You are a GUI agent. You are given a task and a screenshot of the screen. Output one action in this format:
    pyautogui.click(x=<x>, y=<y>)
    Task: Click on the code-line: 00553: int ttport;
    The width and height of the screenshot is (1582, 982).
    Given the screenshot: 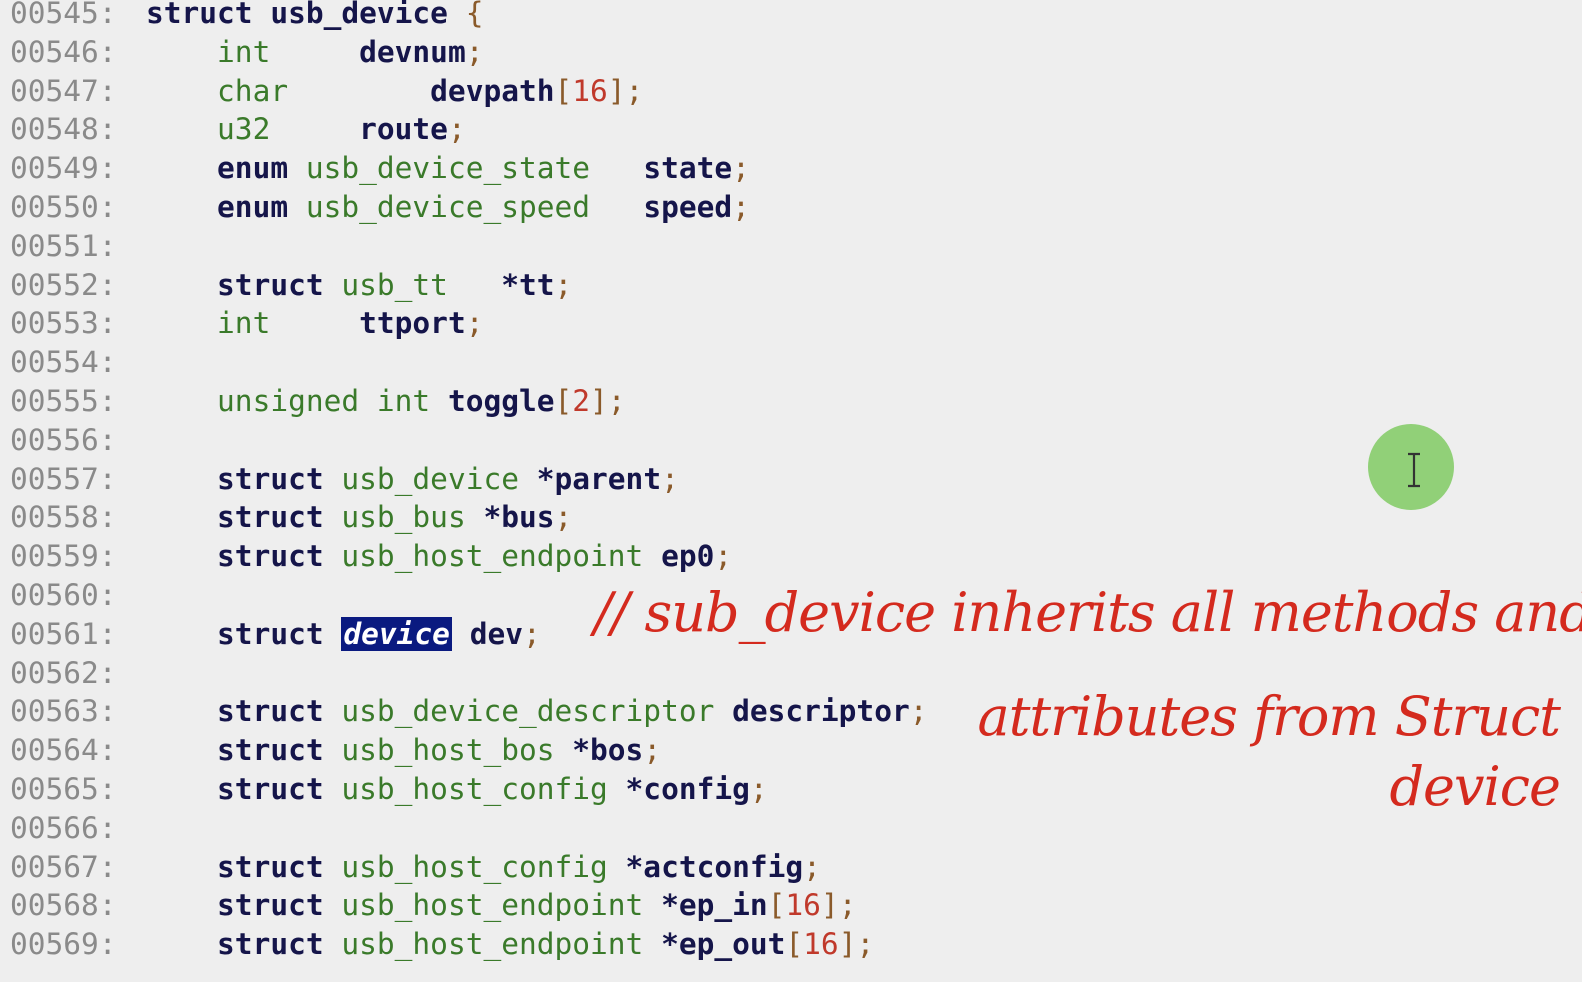 What is the action you would take?
    pyautogui.click(x=790, y=323)
    